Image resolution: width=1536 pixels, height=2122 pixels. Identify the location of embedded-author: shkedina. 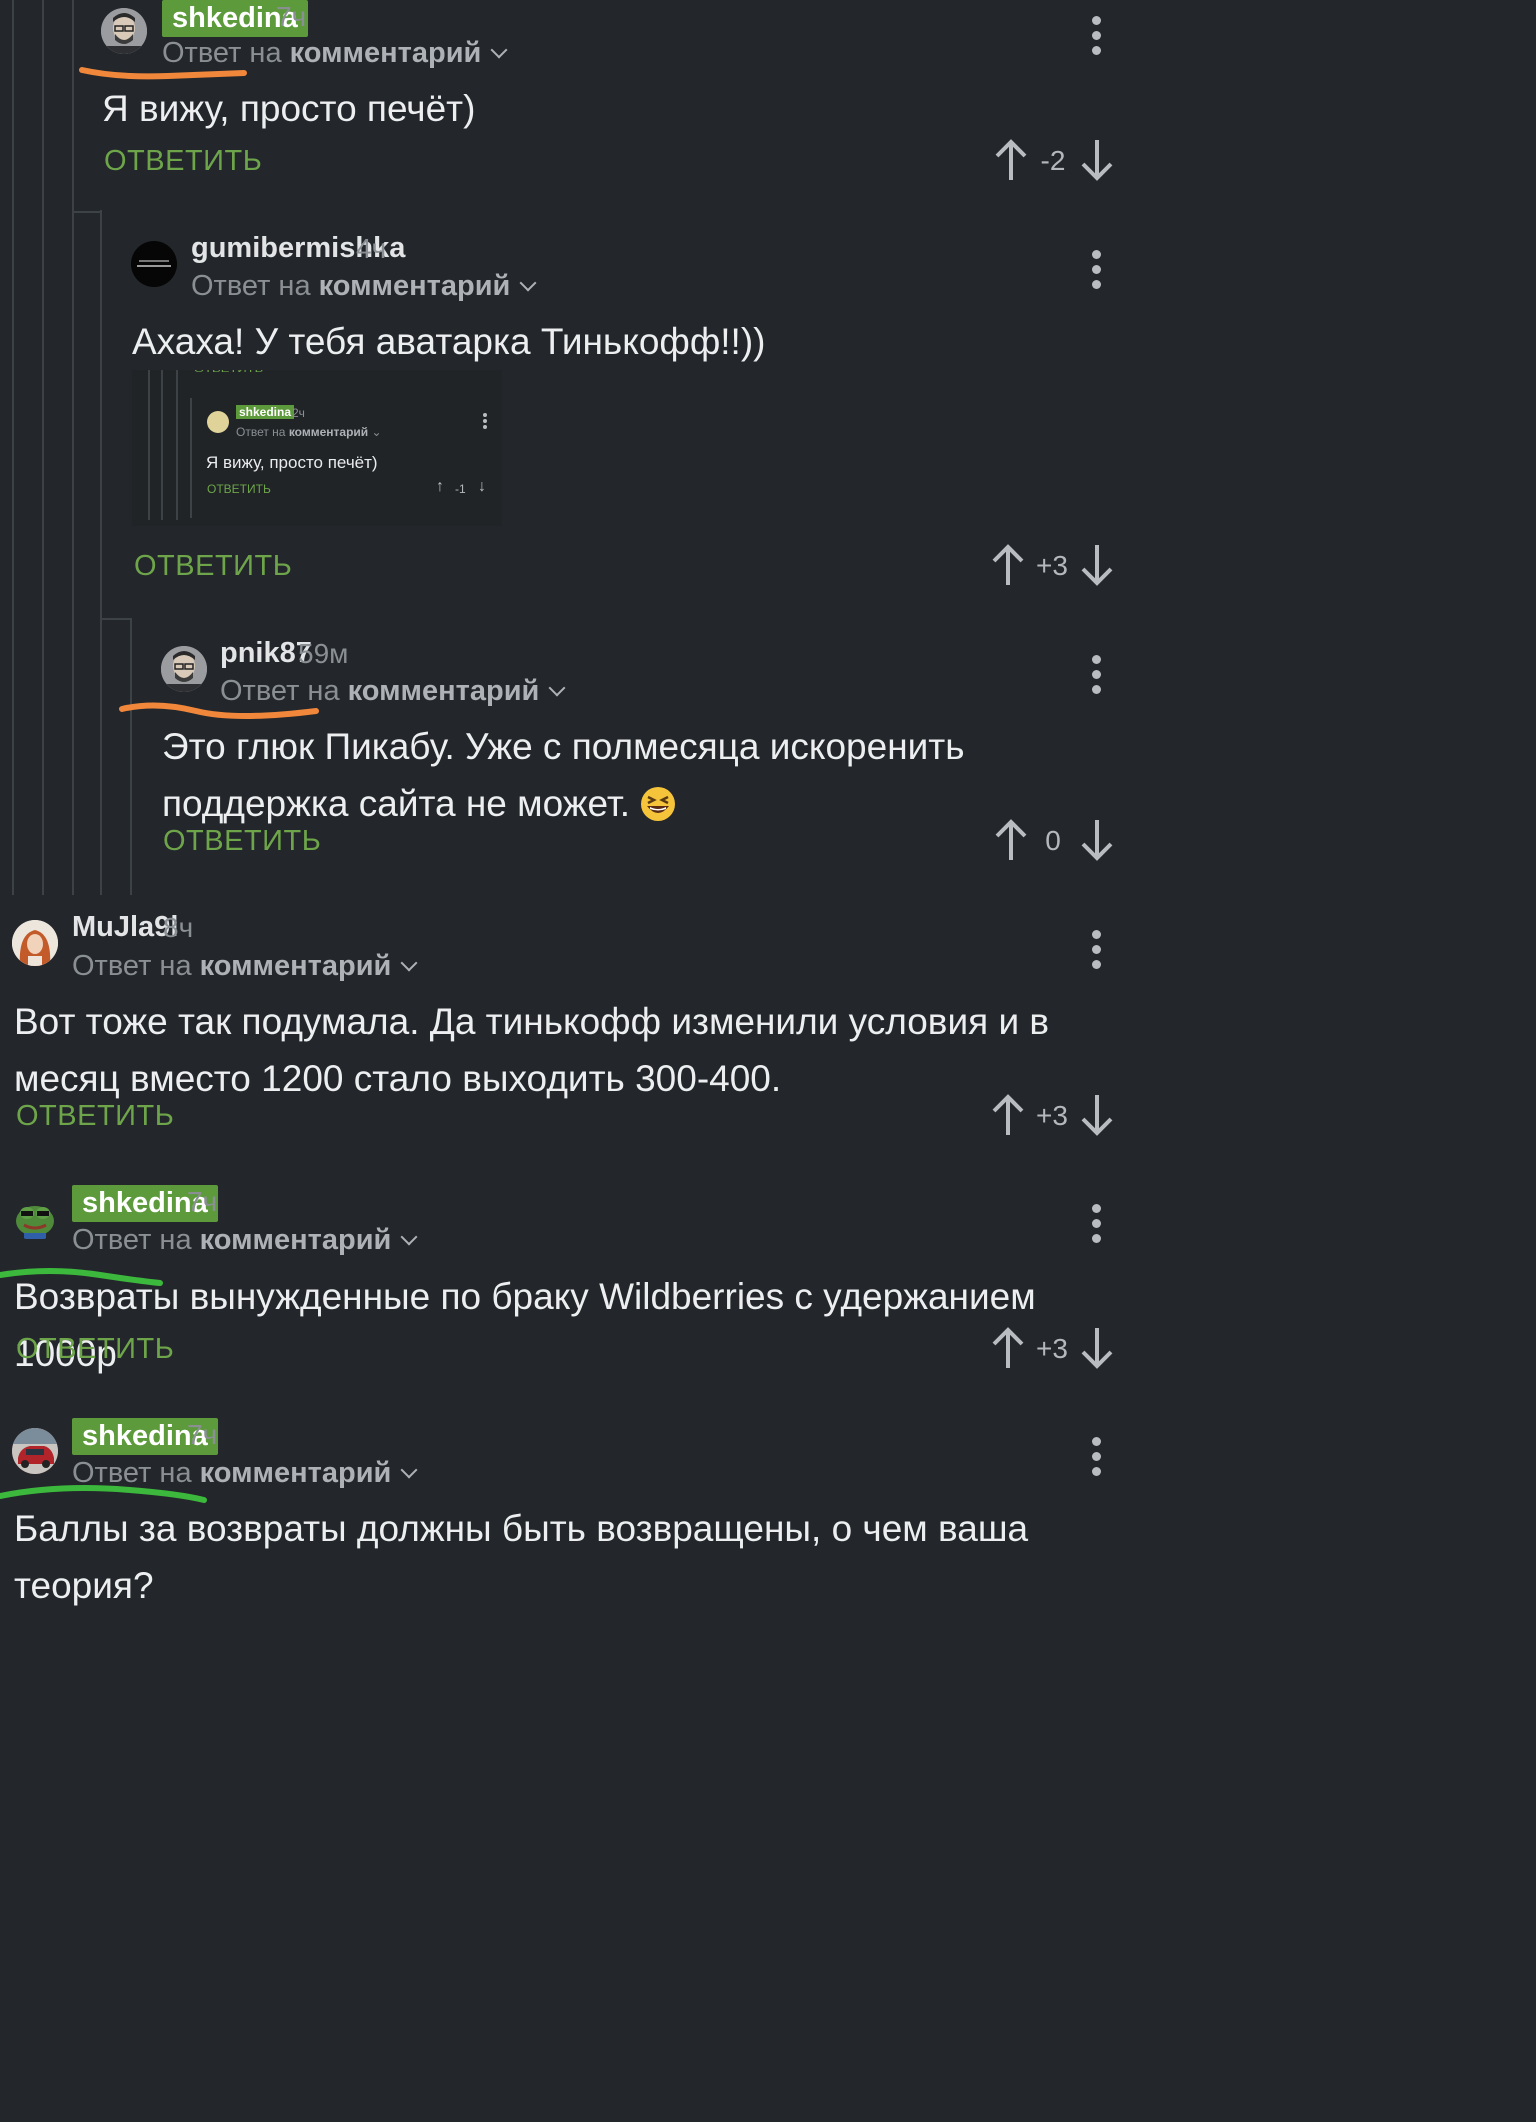
(265, 412).